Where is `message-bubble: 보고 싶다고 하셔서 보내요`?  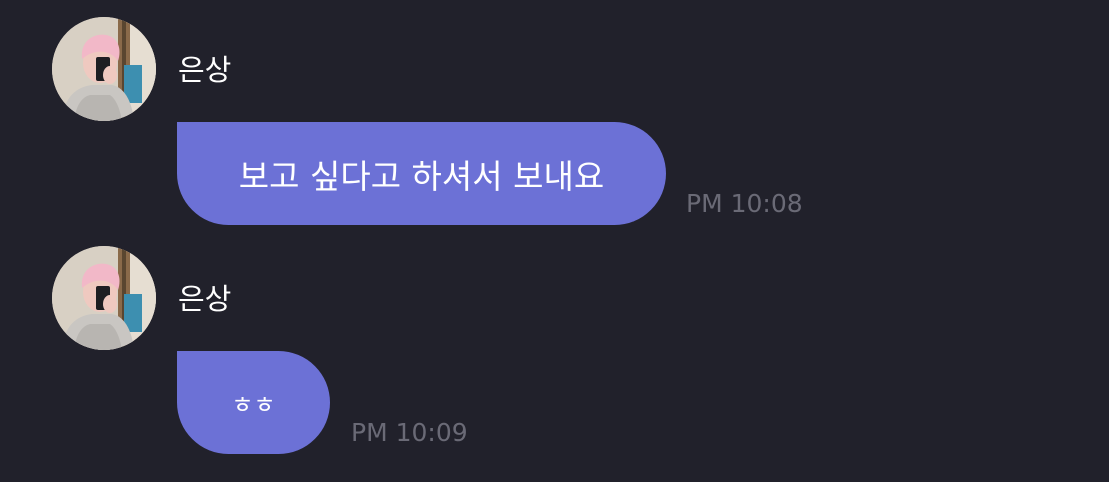
message-bubble: 보고 싶다고 하셔서 보내요 is located at coordinates (421, 173).